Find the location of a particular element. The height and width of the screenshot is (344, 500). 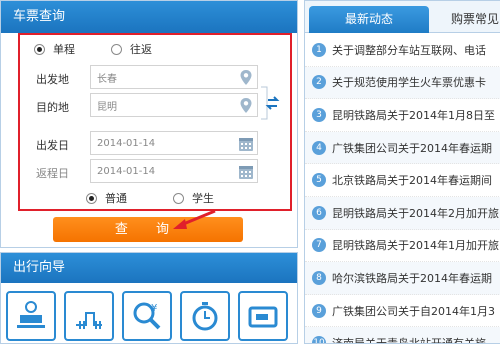

normal-ticket-radio: 普通 is located at coordinates (106, 198).